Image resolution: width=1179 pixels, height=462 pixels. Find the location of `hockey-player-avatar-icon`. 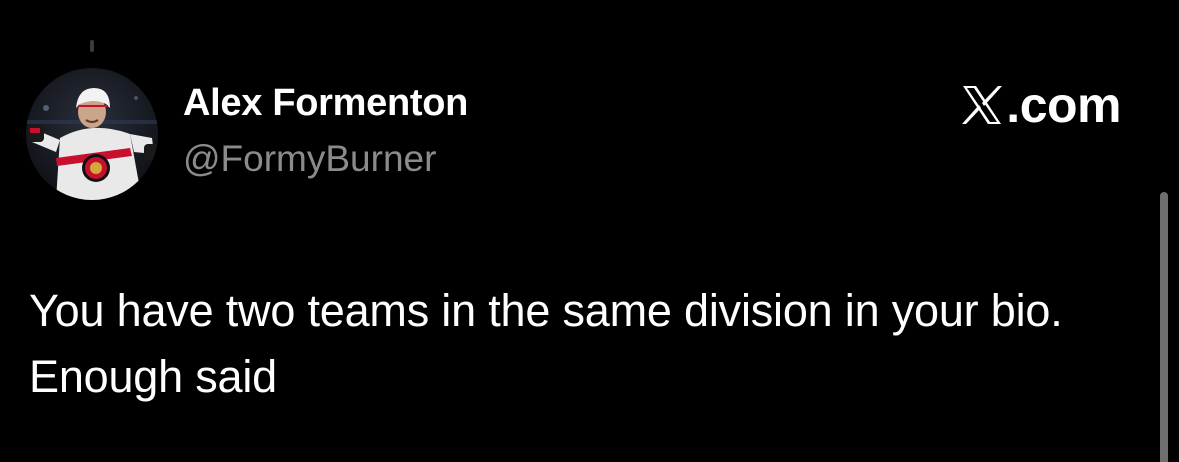

hockey-player-avatar-icon is located at coordinates (92, 134).